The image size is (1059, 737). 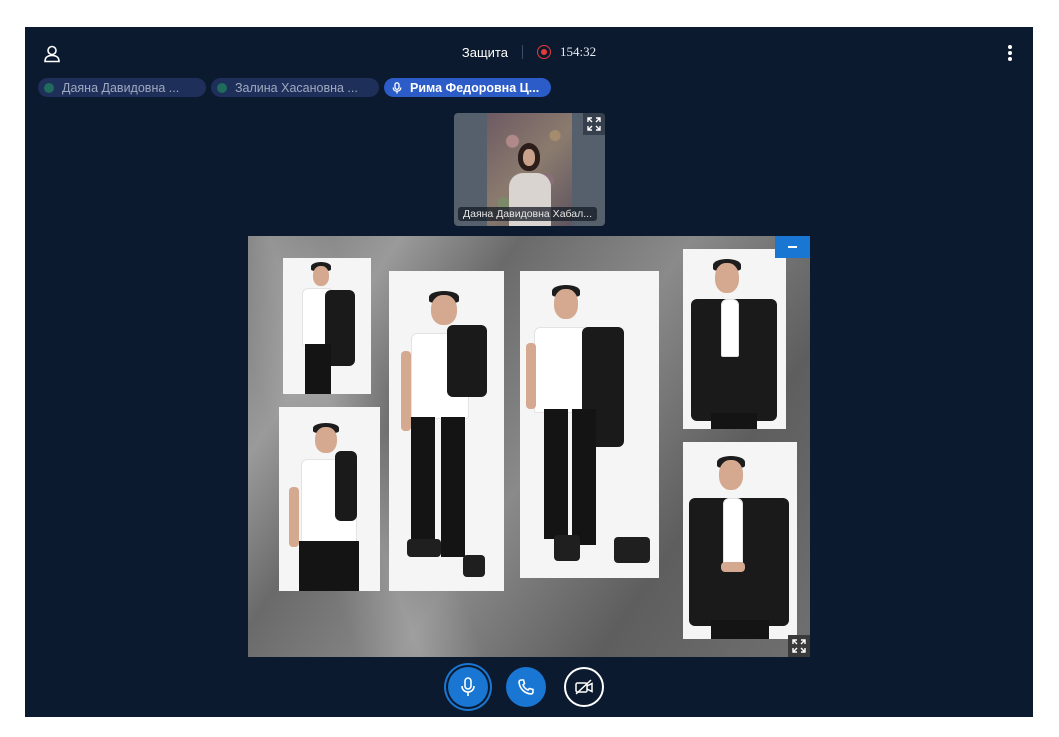 What do you see at coordinates (543, 52) in the screenshot?
I see `recording-icon` at bounding box center [543, 52].